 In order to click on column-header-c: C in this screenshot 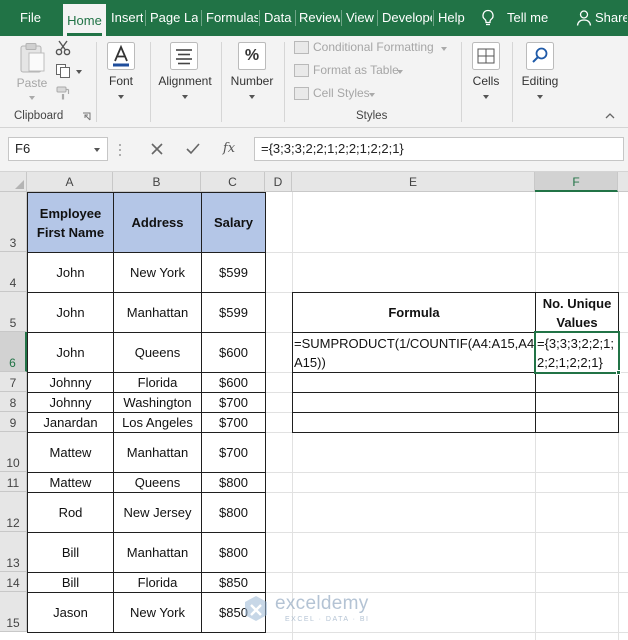, I will do `click(233, 182)`.